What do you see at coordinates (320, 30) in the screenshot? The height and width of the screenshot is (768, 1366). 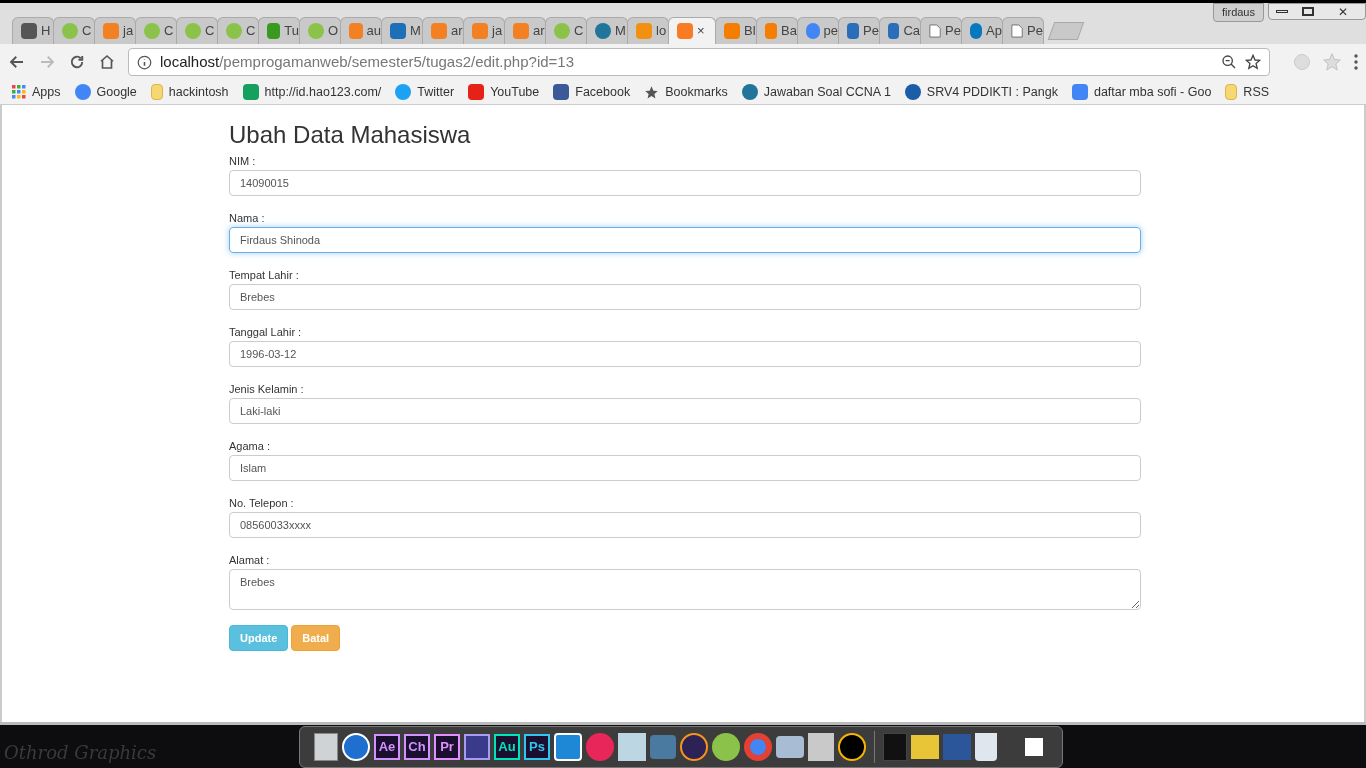 I see `browser-tab: O` at bounding box center [320, 30].